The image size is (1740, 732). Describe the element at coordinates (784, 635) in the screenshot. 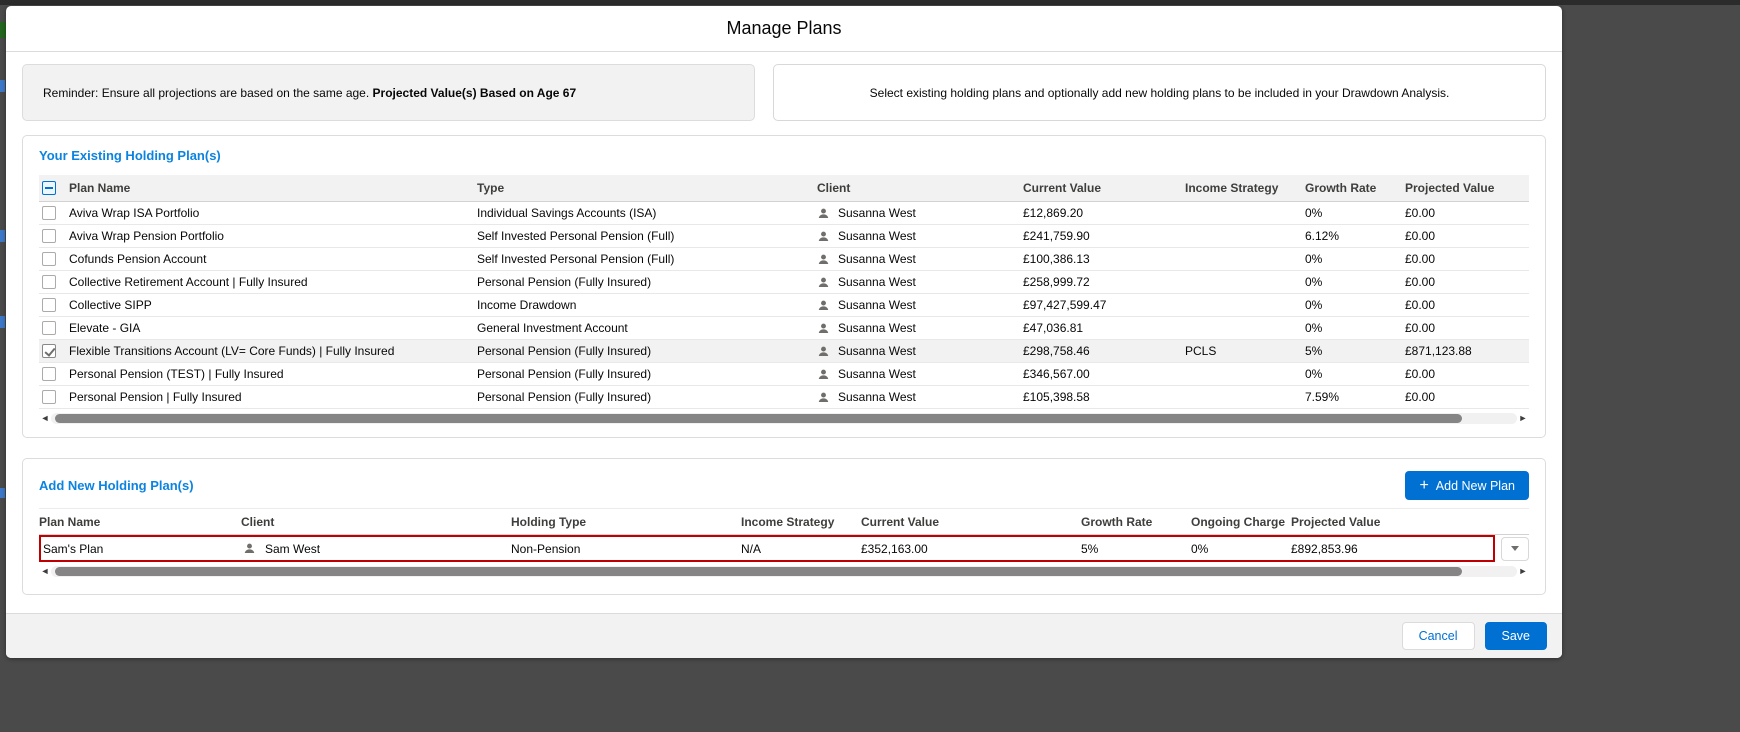

I see `modal-footer: Cancel Save` at that location.